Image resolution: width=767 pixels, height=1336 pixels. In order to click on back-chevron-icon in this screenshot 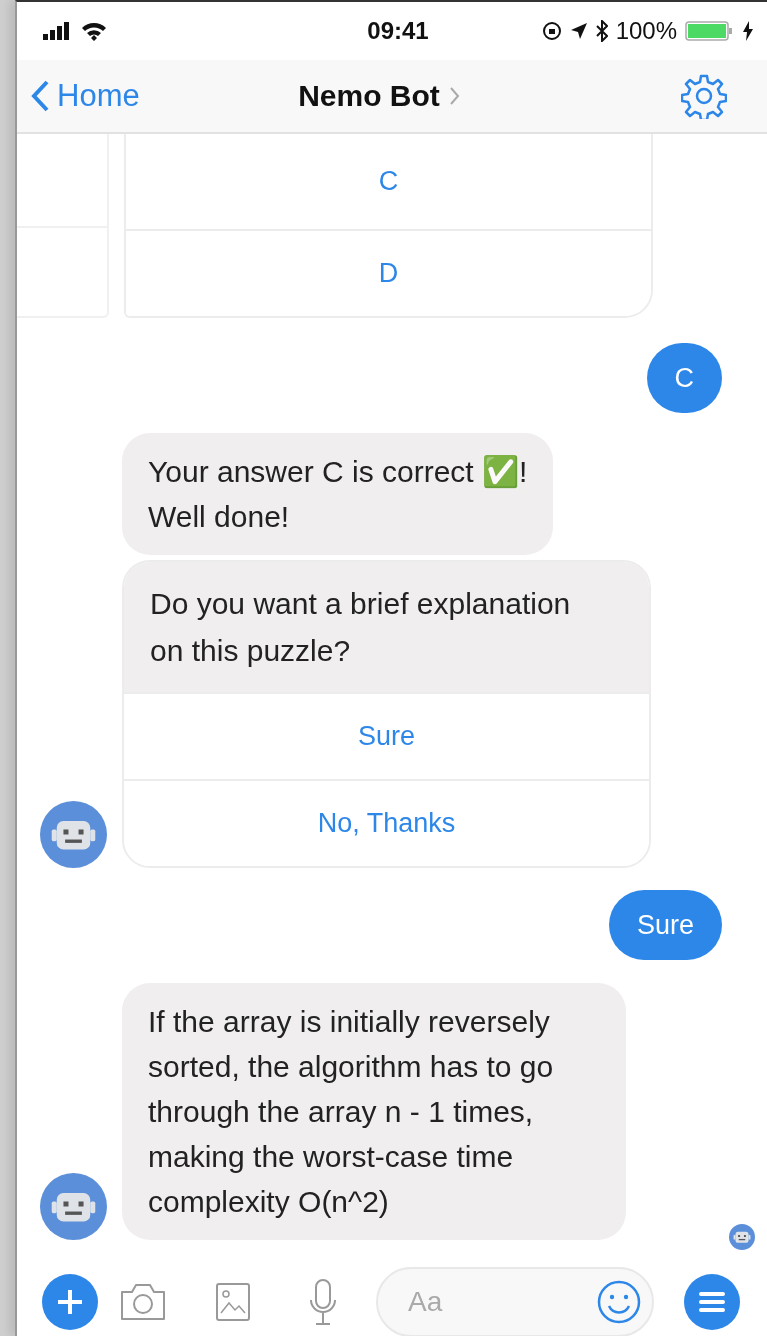, I will do `click(40, 96)`.